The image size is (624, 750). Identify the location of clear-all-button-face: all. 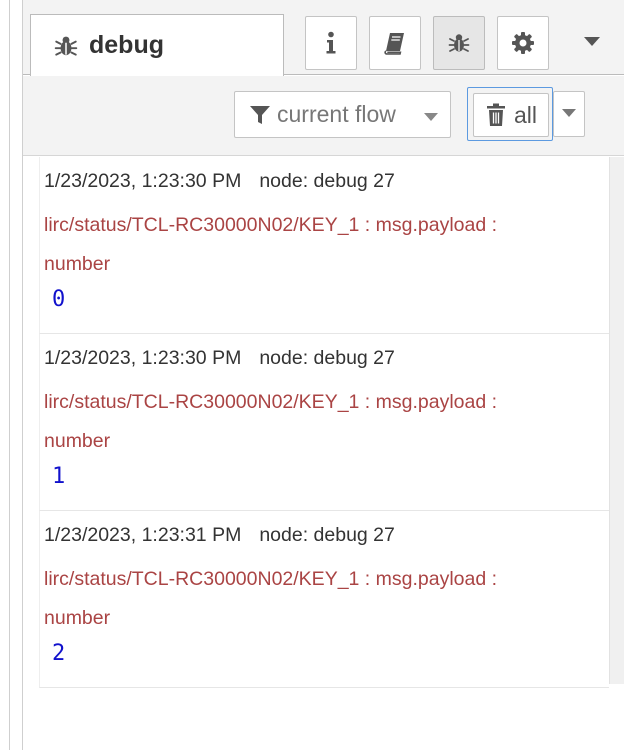
(511, 115).